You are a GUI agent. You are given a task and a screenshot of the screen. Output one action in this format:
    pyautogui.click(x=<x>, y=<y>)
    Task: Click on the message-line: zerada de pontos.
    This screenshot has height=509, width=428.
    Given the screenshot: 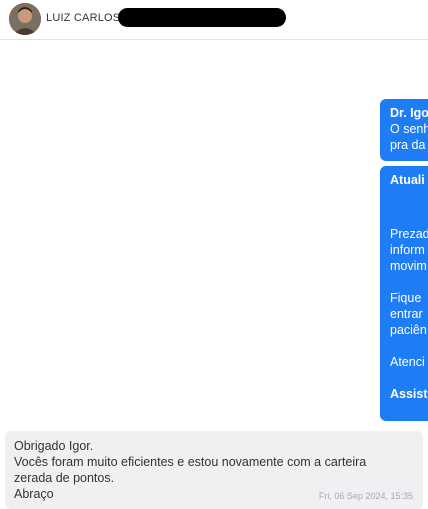 What is the action you would take?
    pyautogui.click(x=64, y=478)
    